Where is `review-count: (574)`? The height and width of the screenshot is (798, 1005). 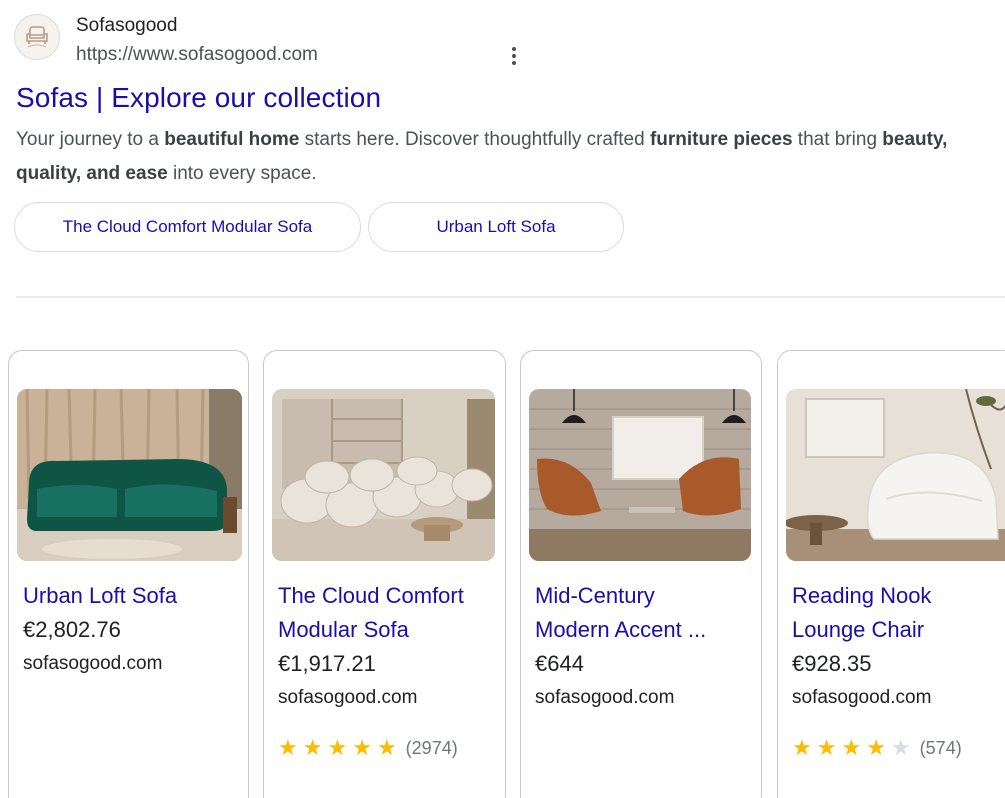
review-count: (574) is located at coordinates (940, 747).